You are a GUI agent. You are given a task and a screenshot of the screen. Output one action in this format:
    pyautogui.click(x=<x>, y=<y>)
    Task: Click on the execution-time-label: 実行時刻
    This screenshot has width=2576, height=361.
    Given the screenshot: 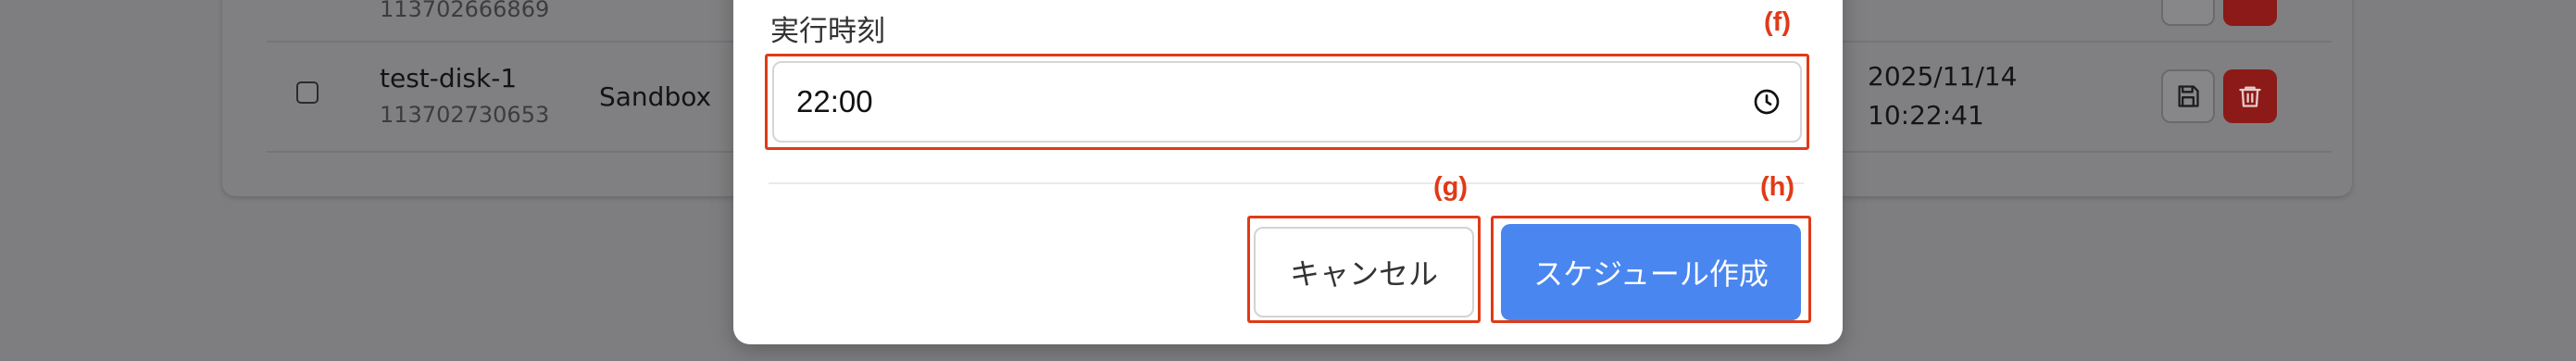 What is the action you would take?
    pyautogui.click(x=828, y=31)
    